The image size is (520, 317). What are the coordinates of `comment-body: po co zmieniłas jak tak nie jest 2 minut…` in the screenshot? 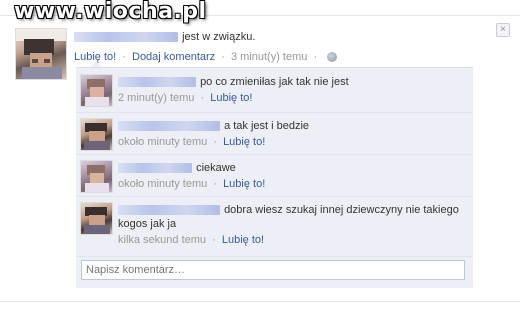 It's located at (293, 90).